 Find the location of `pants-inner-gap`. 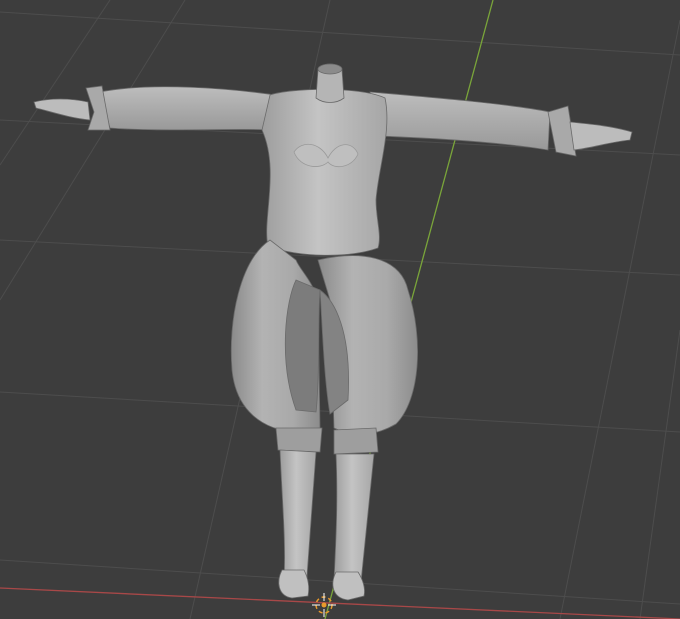

pants-inner-gap is located at coordinates (302, 346).